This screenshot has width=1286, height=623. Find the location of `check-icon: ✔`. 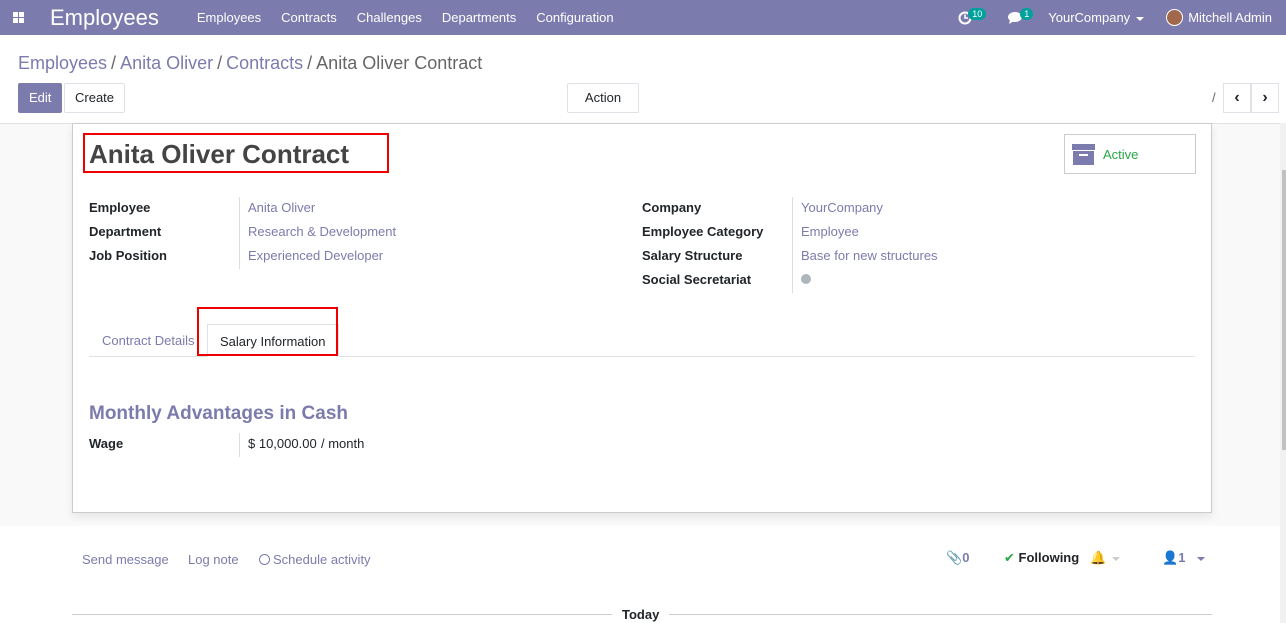

check-icon: ✔ is located at coordinates (1009, 557).